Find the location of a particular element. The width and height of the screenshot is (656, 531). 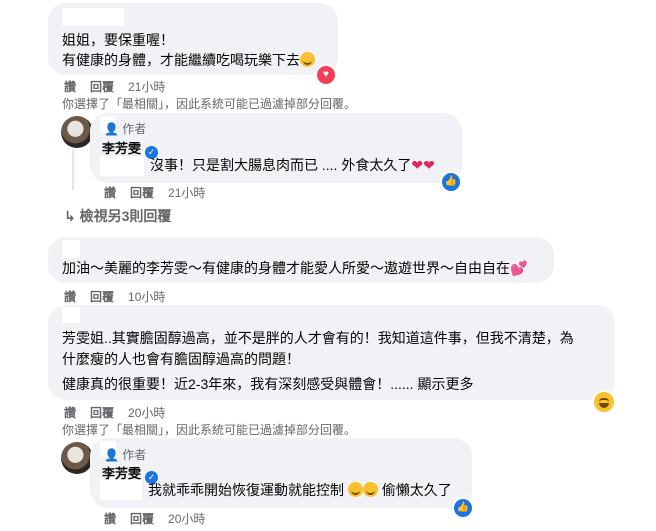

reply-2-text-row: 我就乖乖開始恢復運動就能控制 偷懶太久了 is located at coordinates (300, 490).